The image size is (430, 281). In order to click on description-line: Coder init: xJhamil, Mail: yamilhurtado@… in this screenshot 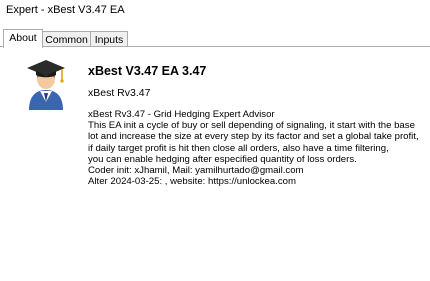, I will do `click(196, 171)`.